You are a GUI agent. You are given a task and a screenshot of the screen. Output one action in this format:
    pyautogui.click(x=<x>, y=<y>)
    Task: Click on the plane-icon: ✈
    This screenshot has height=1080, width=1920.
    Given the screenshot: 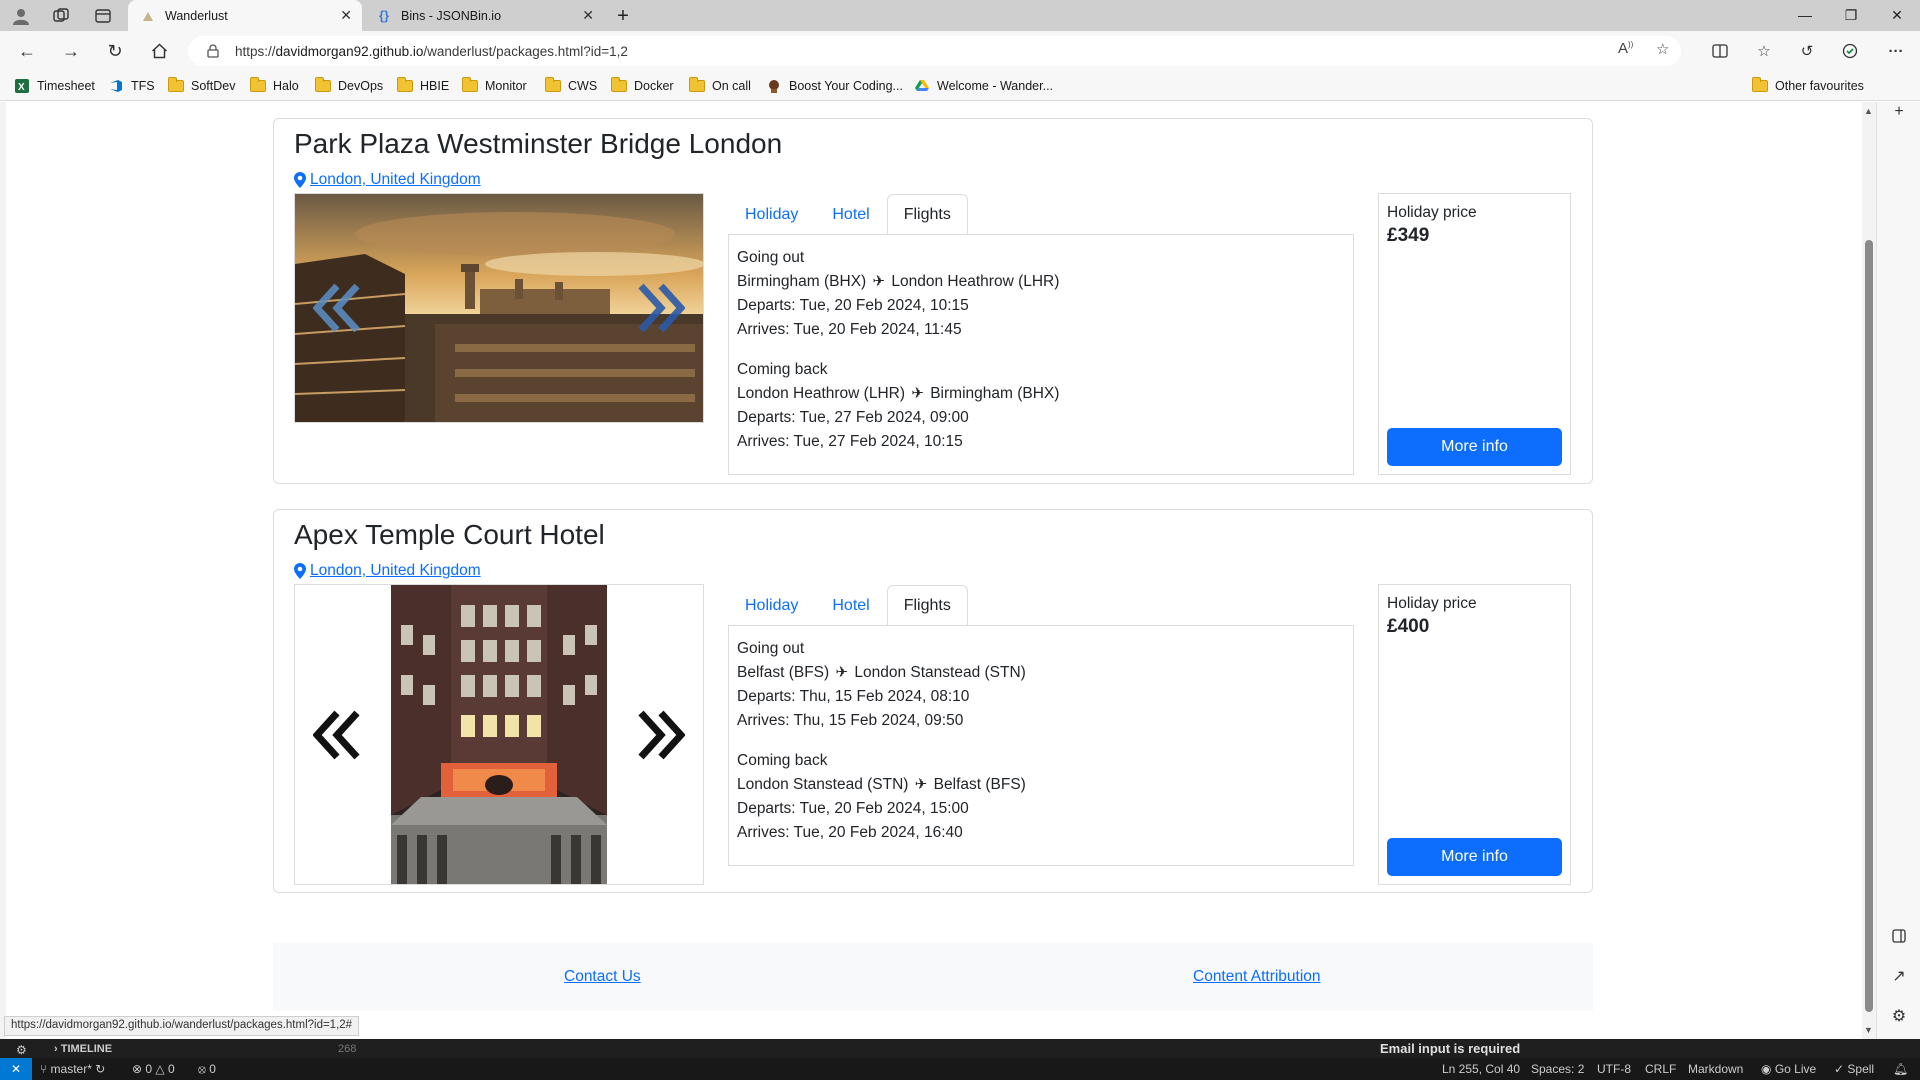 What is the action you would take?
    pyautogui.click(x=842, y=672)
    